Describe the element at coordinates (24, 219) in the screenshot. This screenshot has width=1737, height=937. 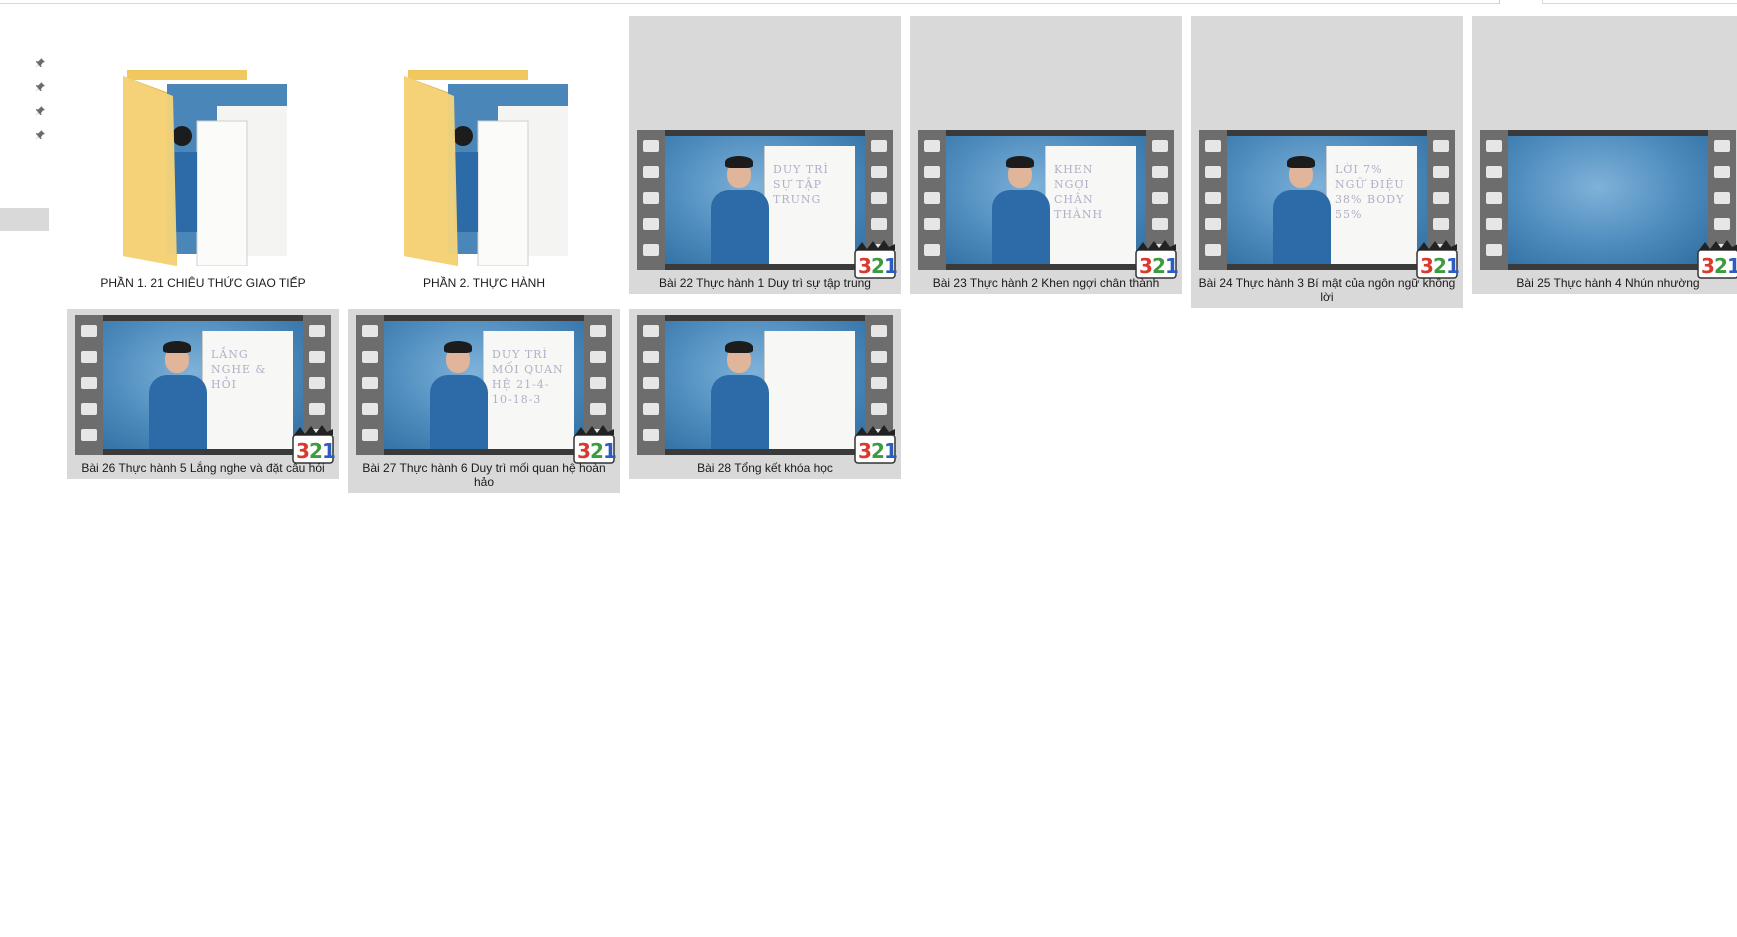
I see `nav-selected-item` at that location.